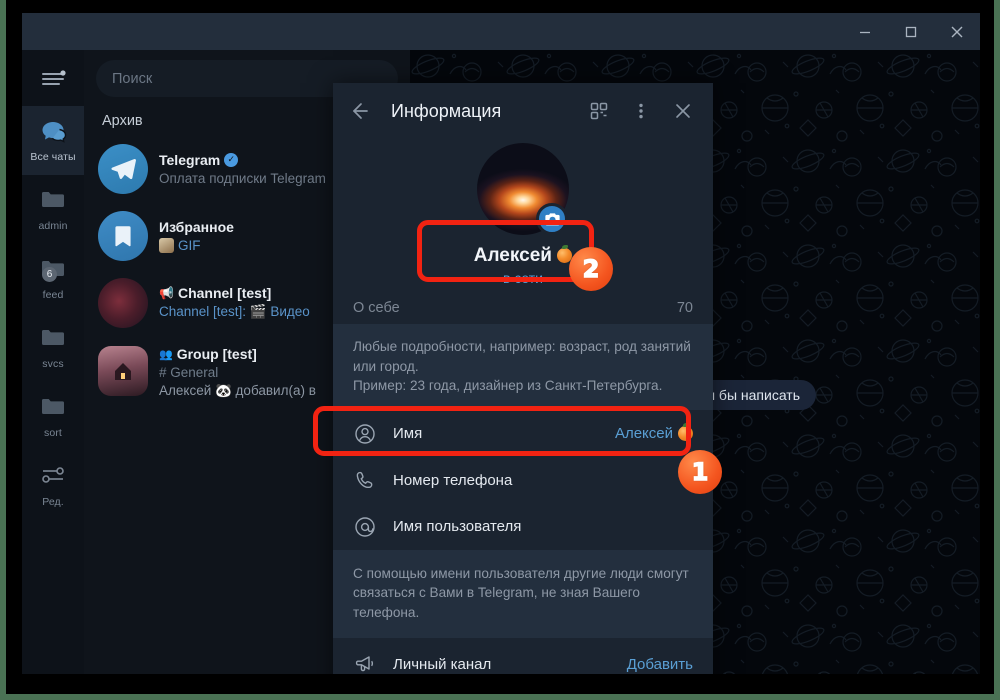 This screenshot has height=700, width=1000. What do you see at coordinates (957, 31) in the screenshot?
I see `close-button` at bounding box center [957, 31].